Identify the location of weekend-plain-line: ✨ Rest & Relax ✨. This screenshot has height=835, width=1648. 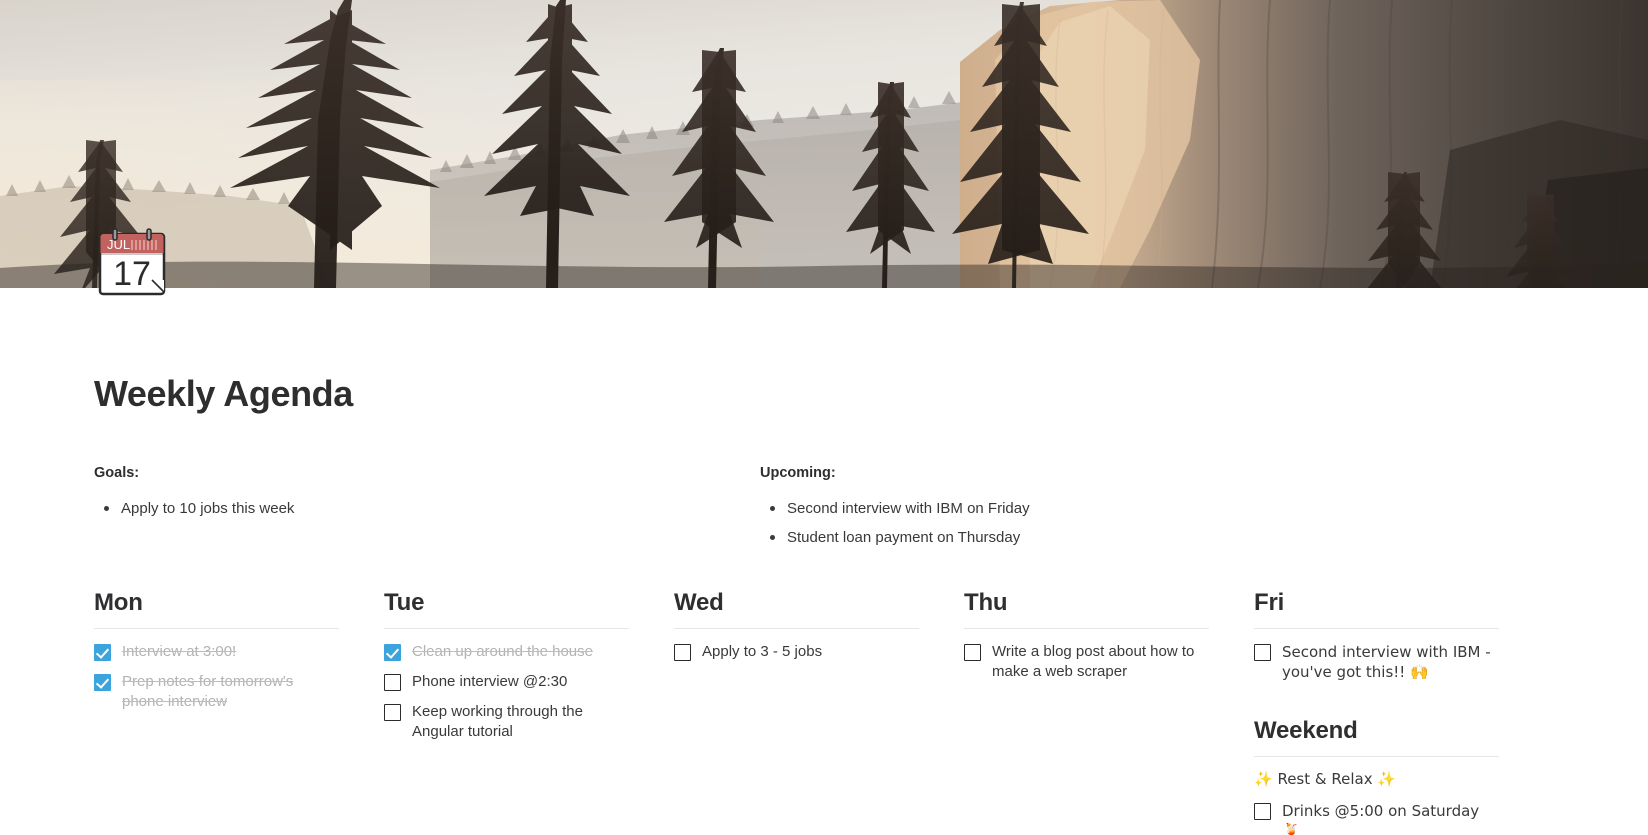
(1325, 779).